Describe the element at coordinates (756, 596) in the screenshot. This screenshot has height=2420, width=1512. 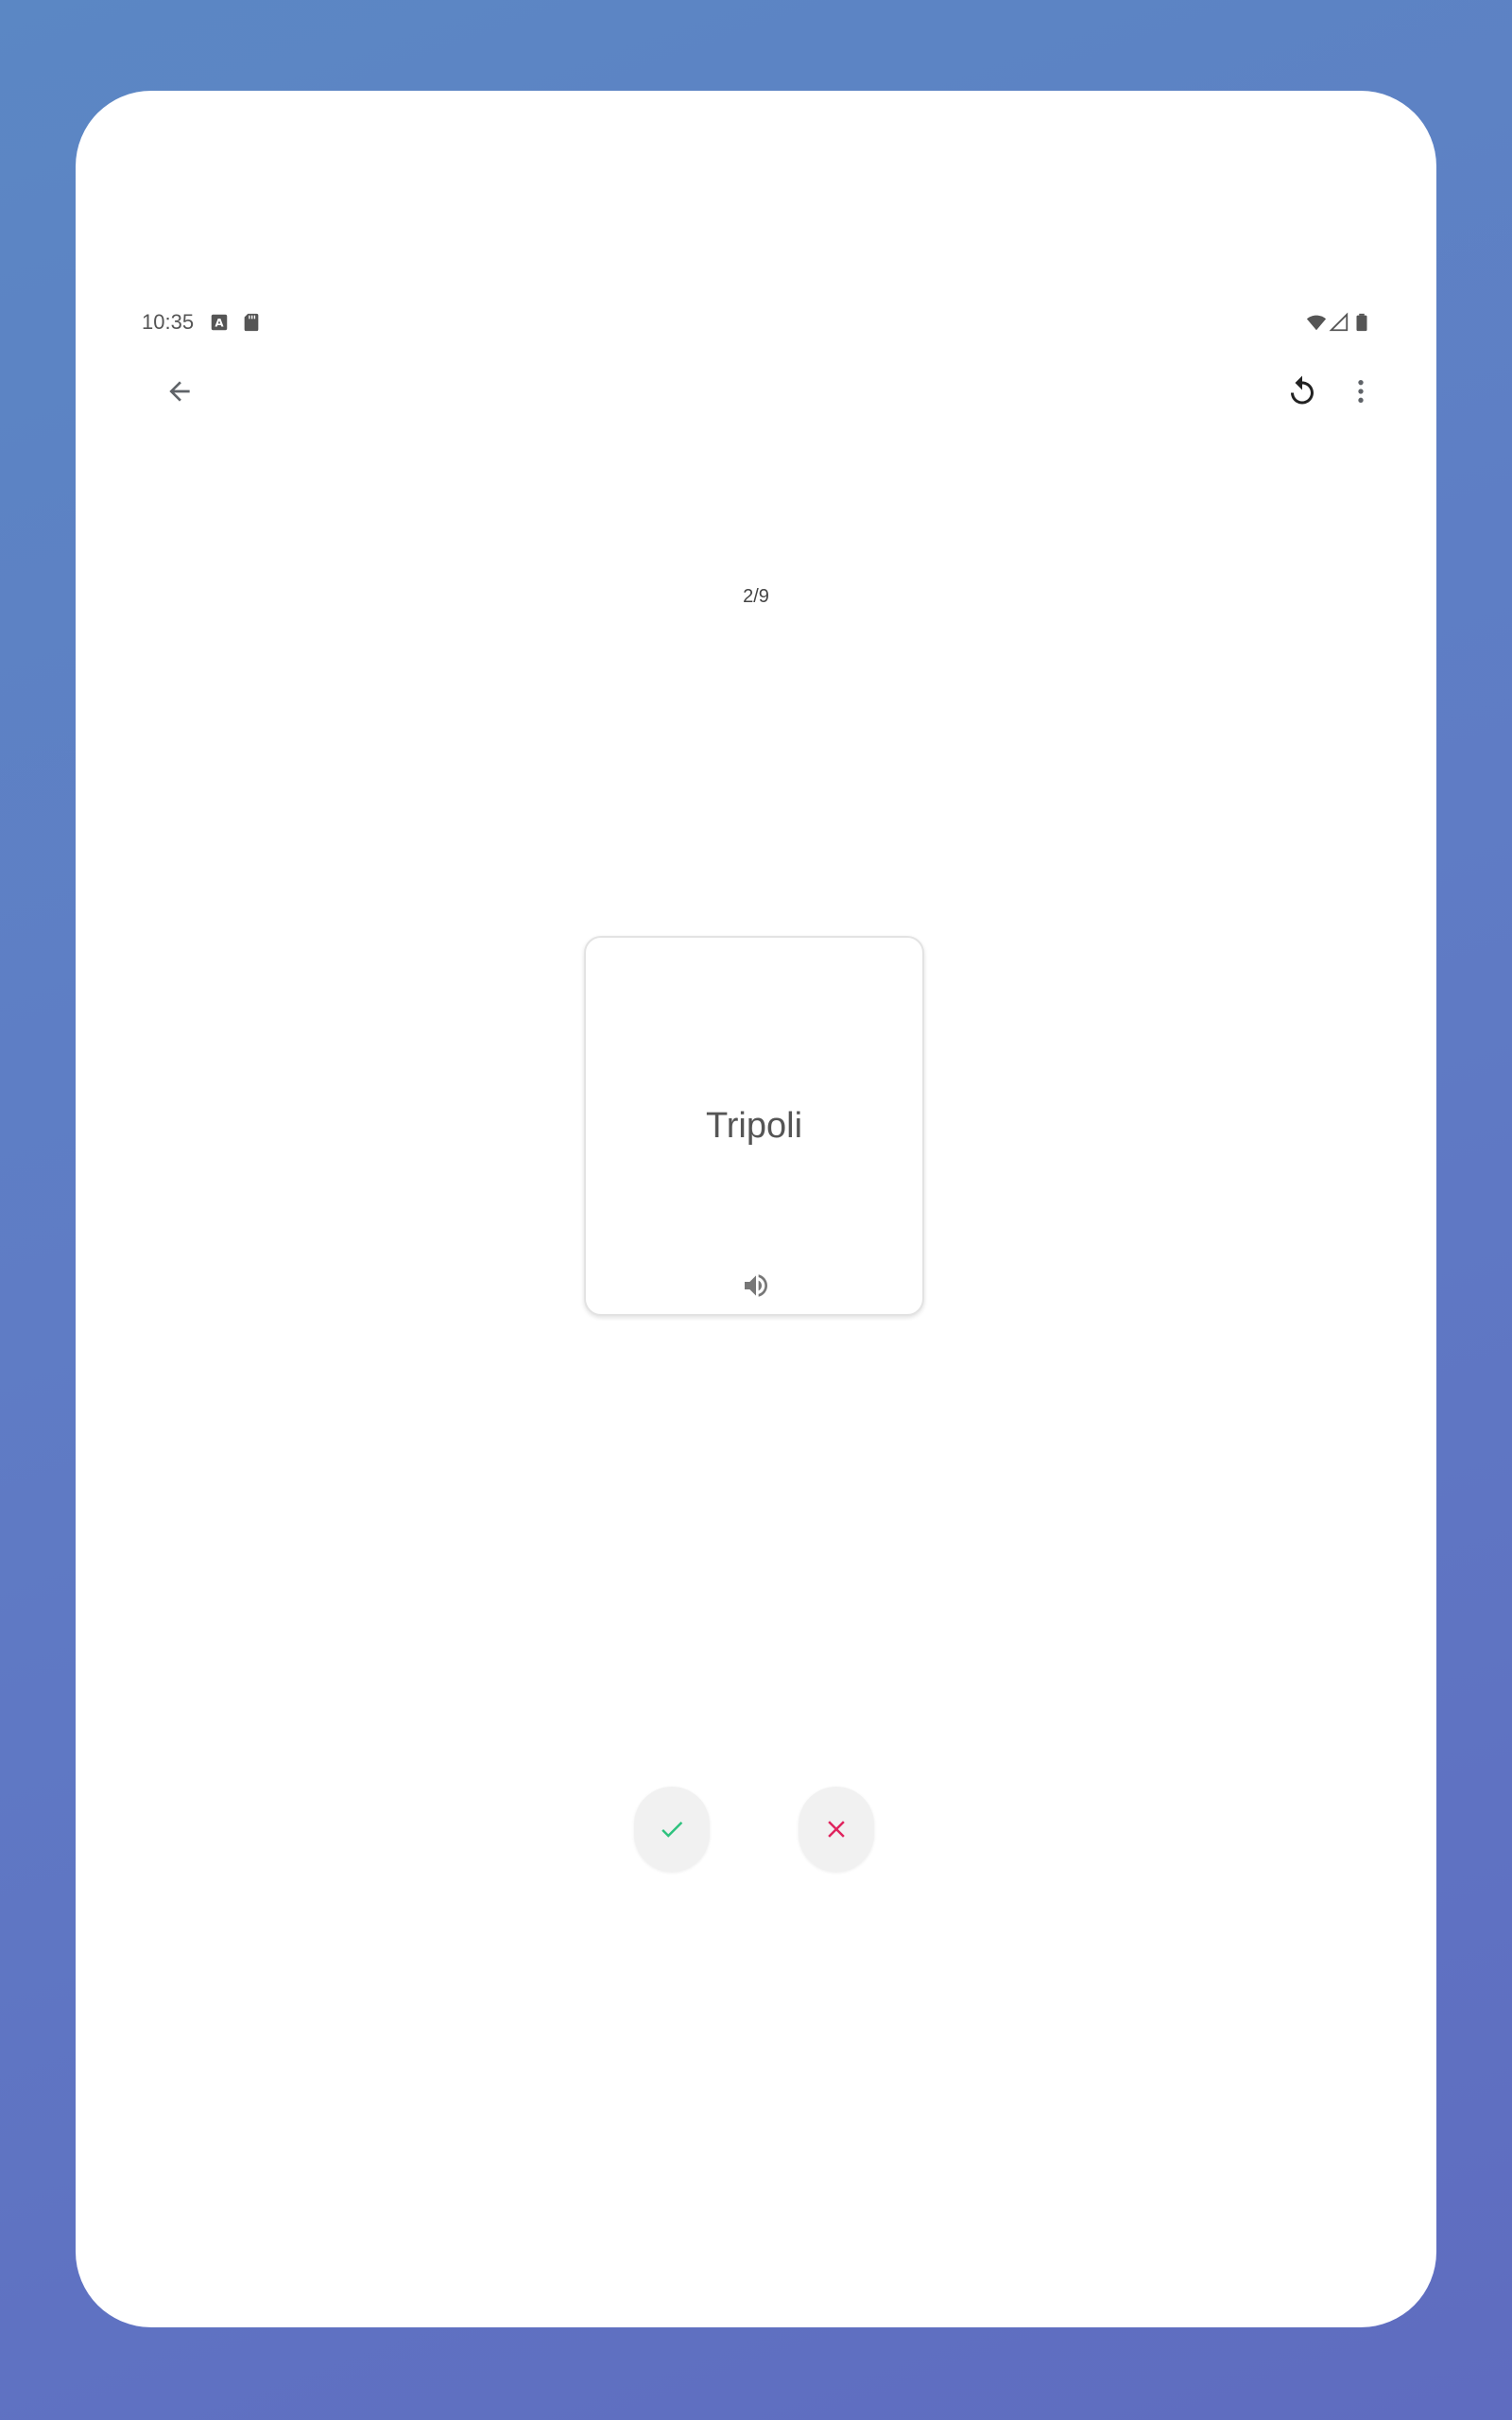
I see `progress-counter: 2/9` at that location.